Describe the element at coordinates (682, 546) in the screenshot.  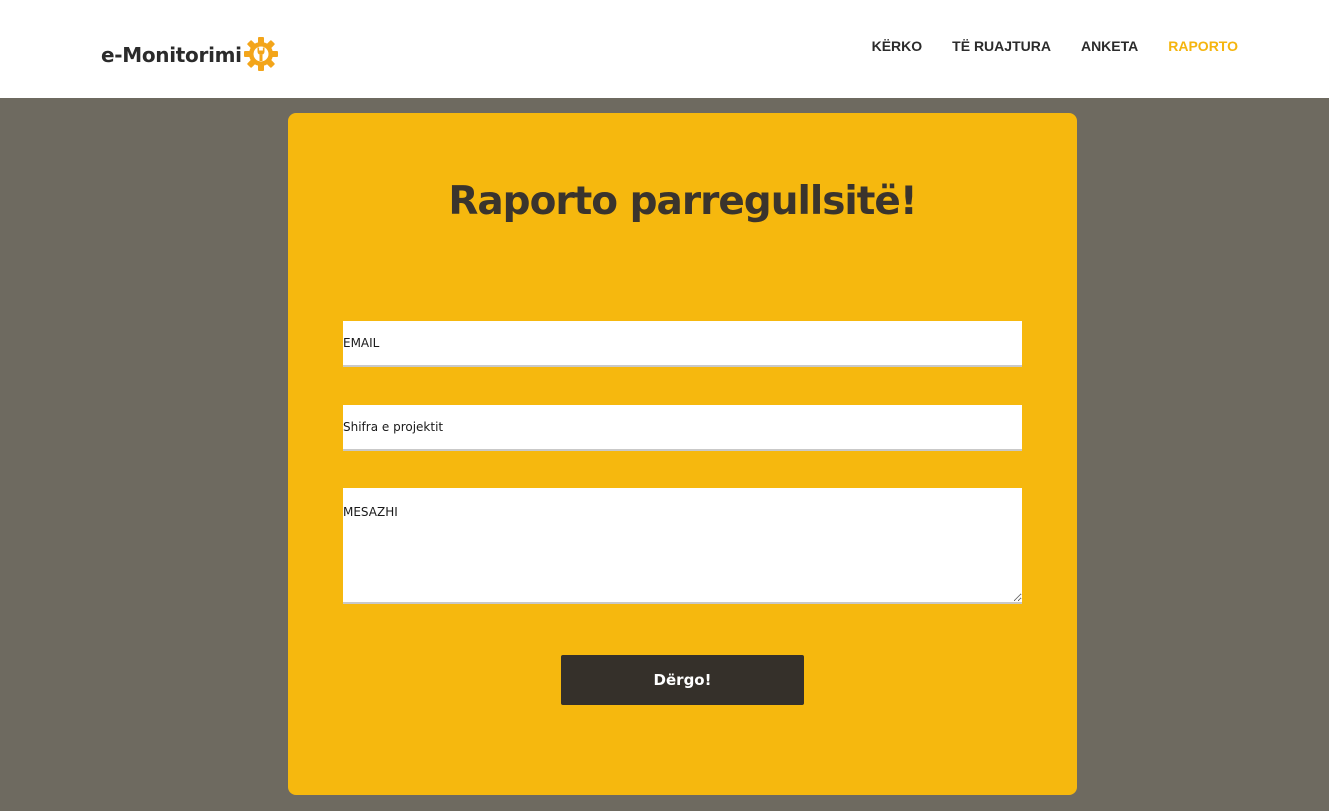
I see `message-field` at that location.